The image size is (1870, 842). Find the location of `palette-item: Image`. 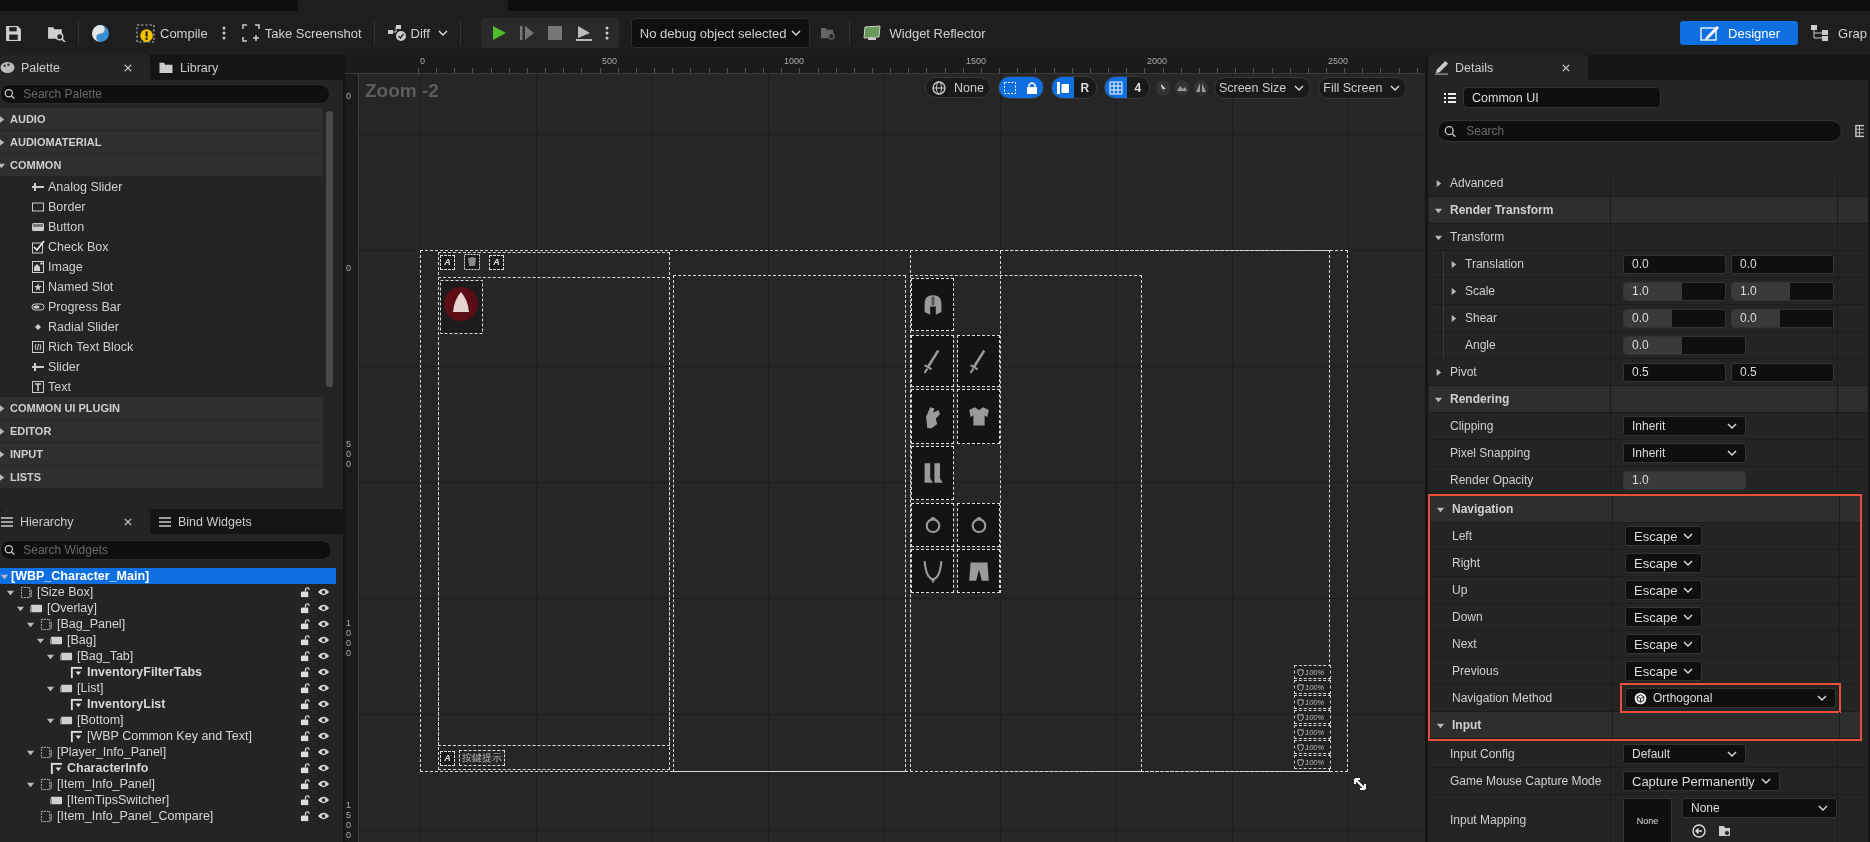

palette-item: Image is located at coordinates (161, 267).